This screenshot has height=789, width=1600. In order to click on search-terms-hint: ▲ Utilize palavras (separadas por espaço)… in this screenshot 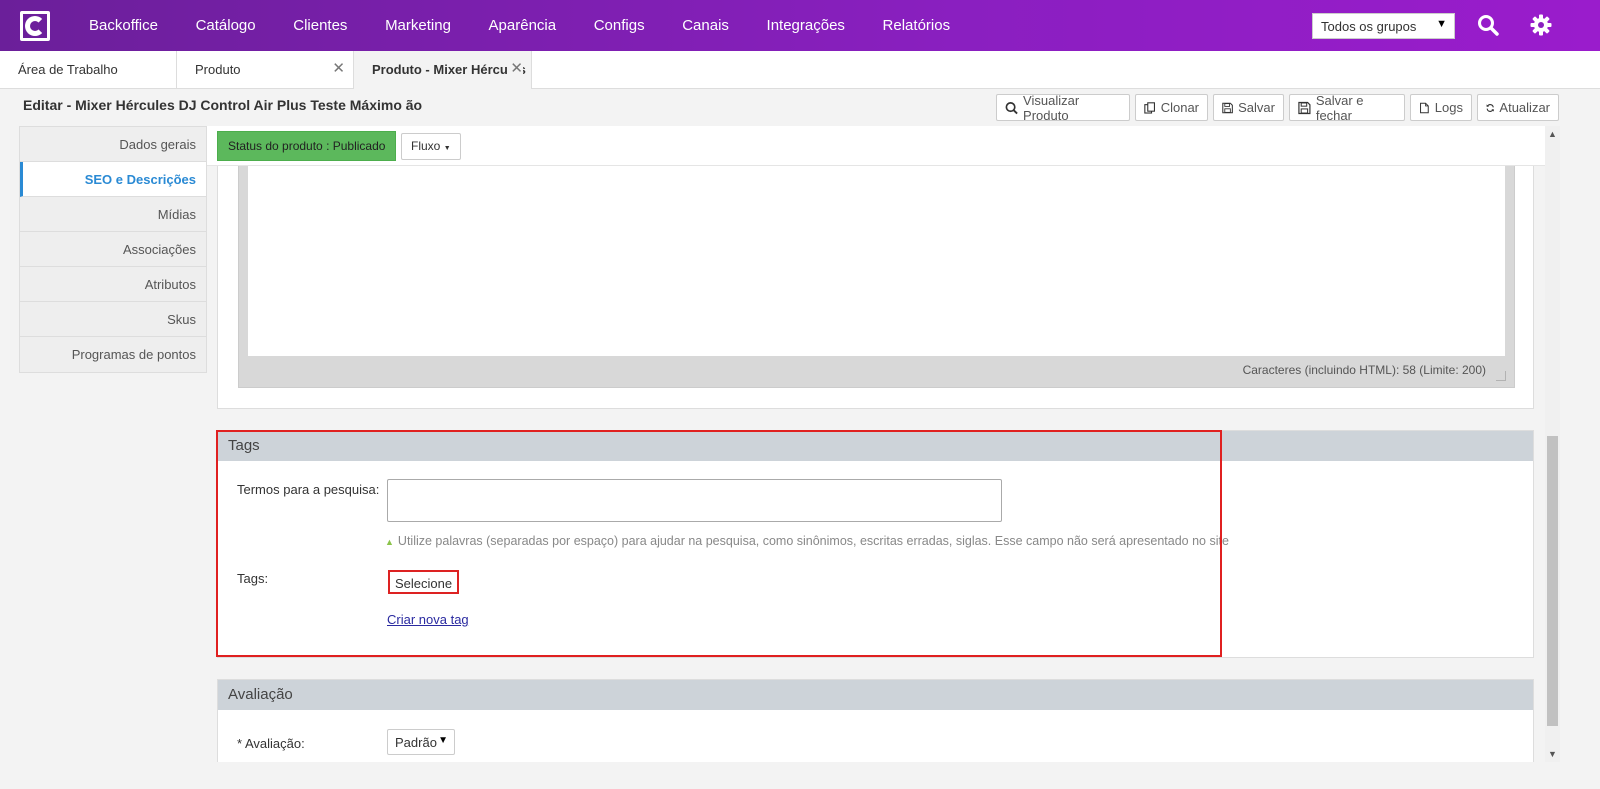, I will do `click(807, 541)`.